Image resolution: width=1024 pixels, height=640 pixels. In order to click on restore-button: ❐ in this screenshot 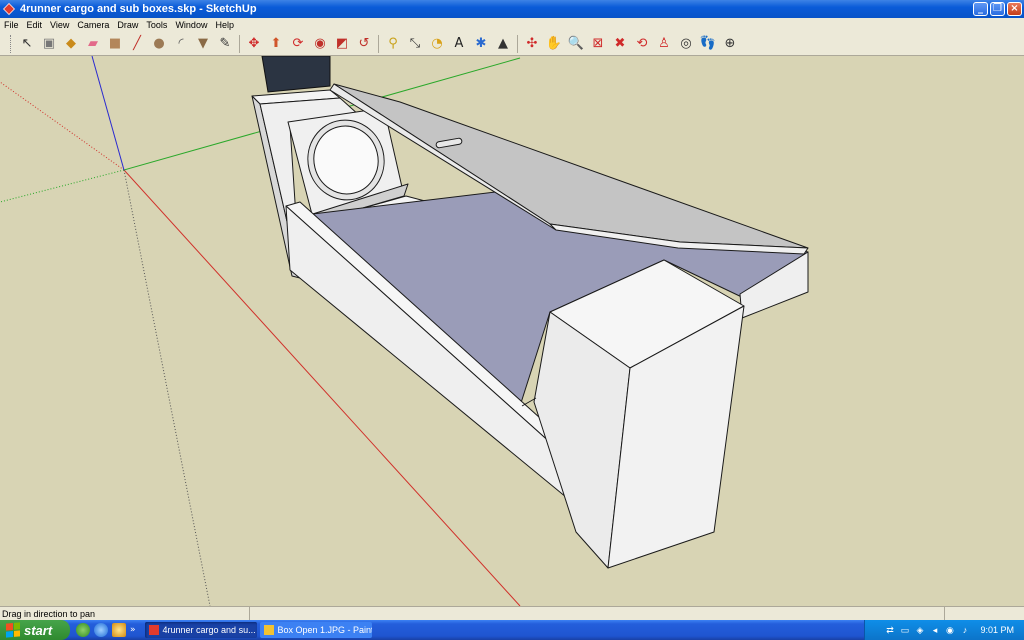, I will do `click(997, 9)`.